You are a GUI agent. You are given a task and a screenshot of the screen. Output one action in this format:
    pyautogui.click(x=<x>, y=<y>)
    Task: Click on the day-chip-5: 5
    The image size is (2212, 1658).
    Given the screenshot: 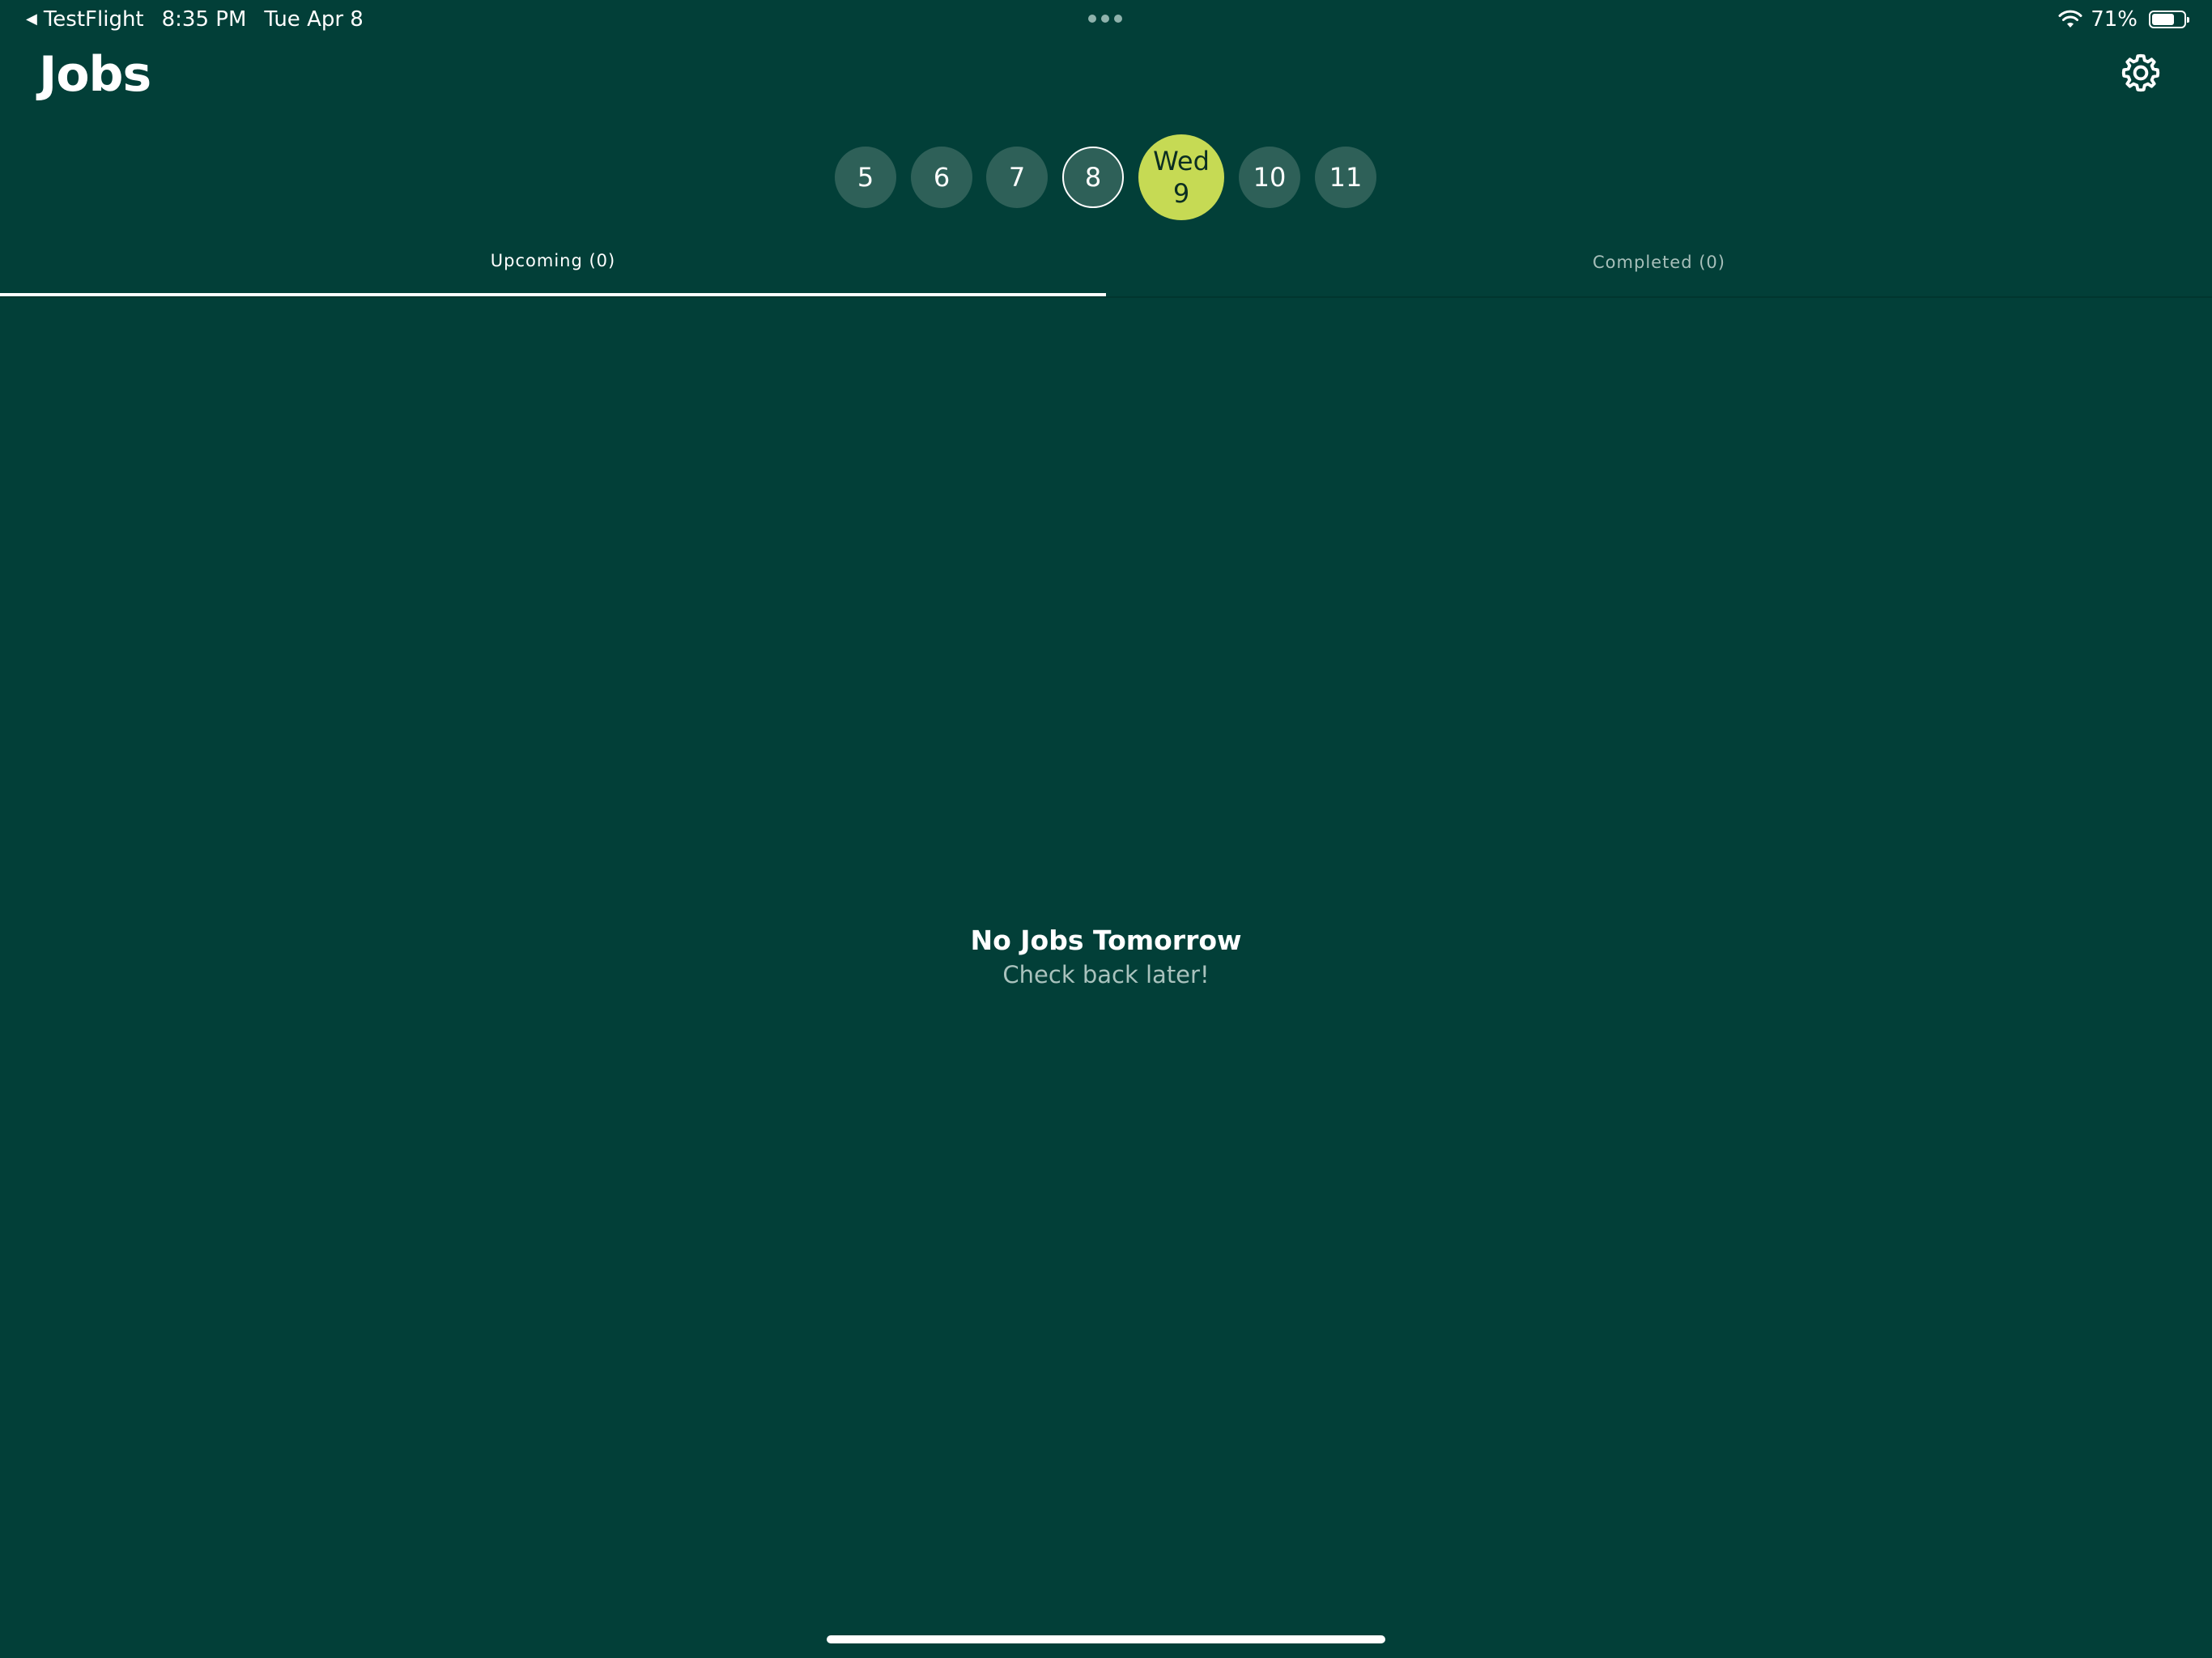 What is the action you would take?
    pyautogui.click(x=866, y=177)
    